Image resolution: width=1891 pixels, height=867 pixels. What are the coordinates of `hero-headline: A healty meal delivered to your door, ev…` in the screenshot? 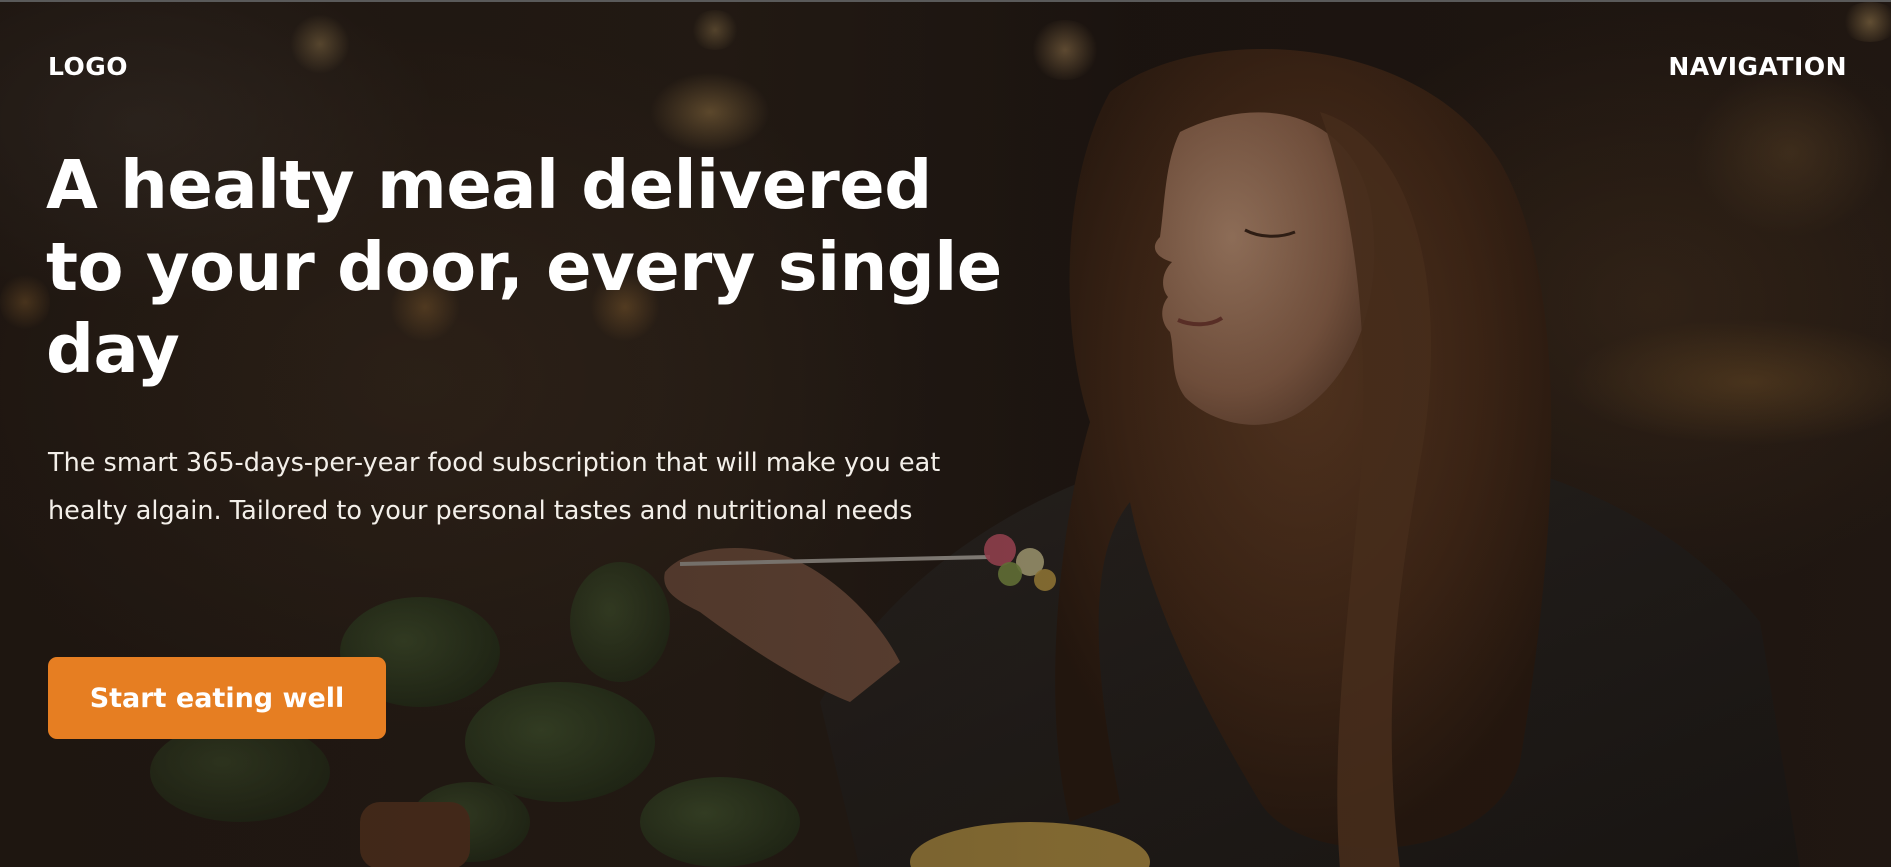 It's located at (524, 267).